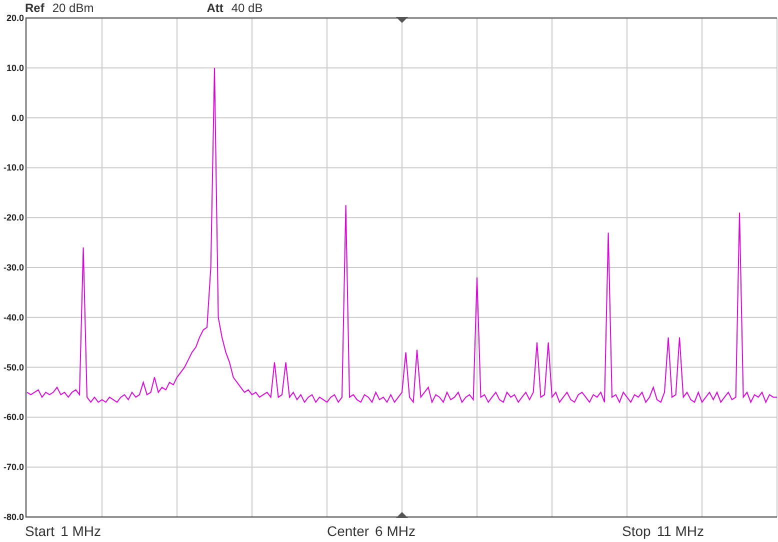 Image resolution: width=778 pixels, height=542 pixels. I want to click on y-tick-label: -30.0, so click(13, 267).